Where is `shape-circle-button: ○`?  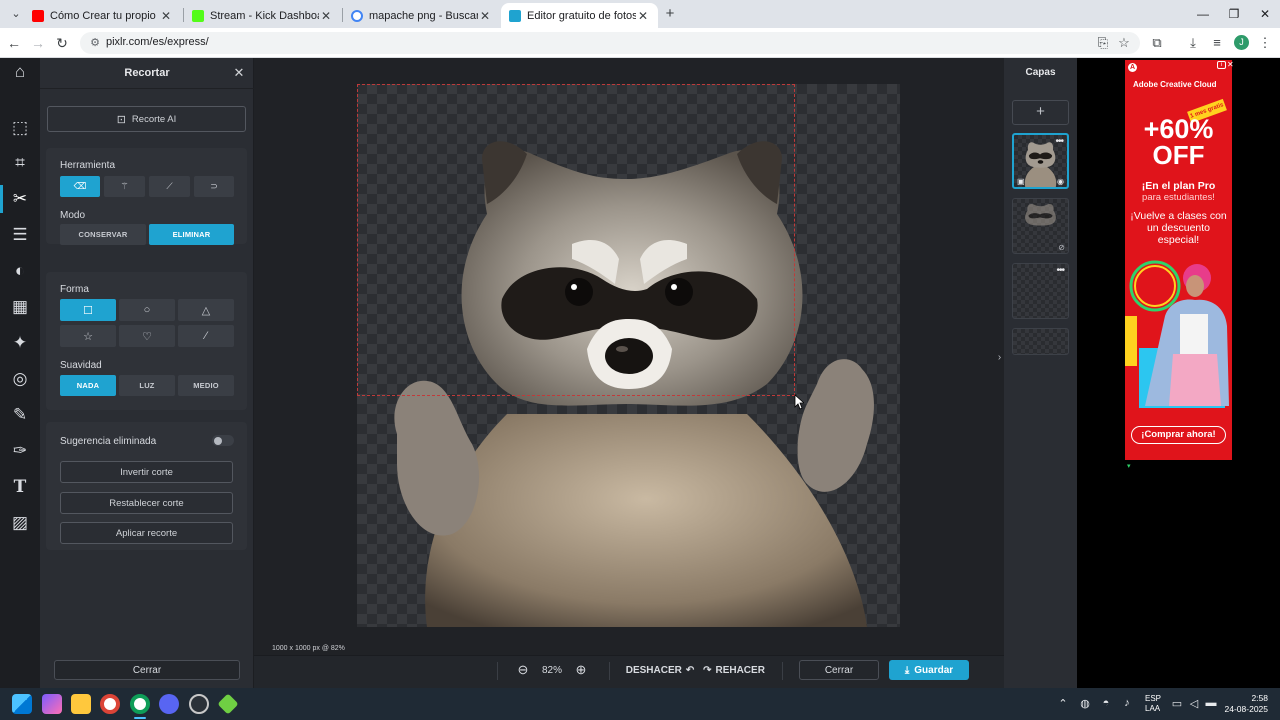
shape-circle-button: ○ is located at coordinates (147, 310).